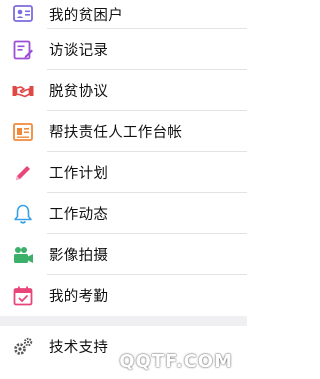 This screenshot has height=379, width=320. I want to click on video-camera-icon, so click(23, 255).